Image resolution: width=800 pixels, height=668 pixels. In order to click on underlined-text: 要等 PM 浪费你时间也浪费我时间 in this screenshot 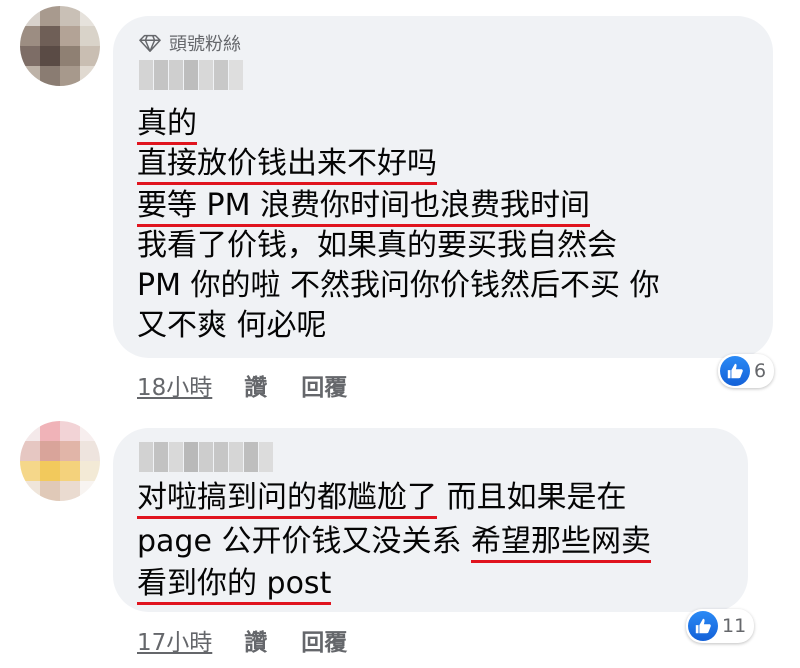, I will do `click(364, 207)`.